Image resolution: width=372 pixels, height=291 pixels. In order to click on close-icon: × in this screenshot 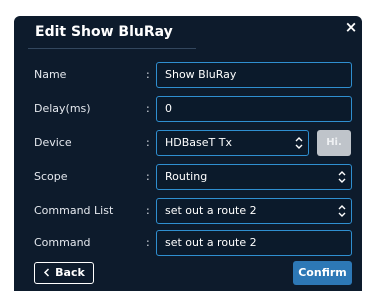, I will do `click(351, 27)`.